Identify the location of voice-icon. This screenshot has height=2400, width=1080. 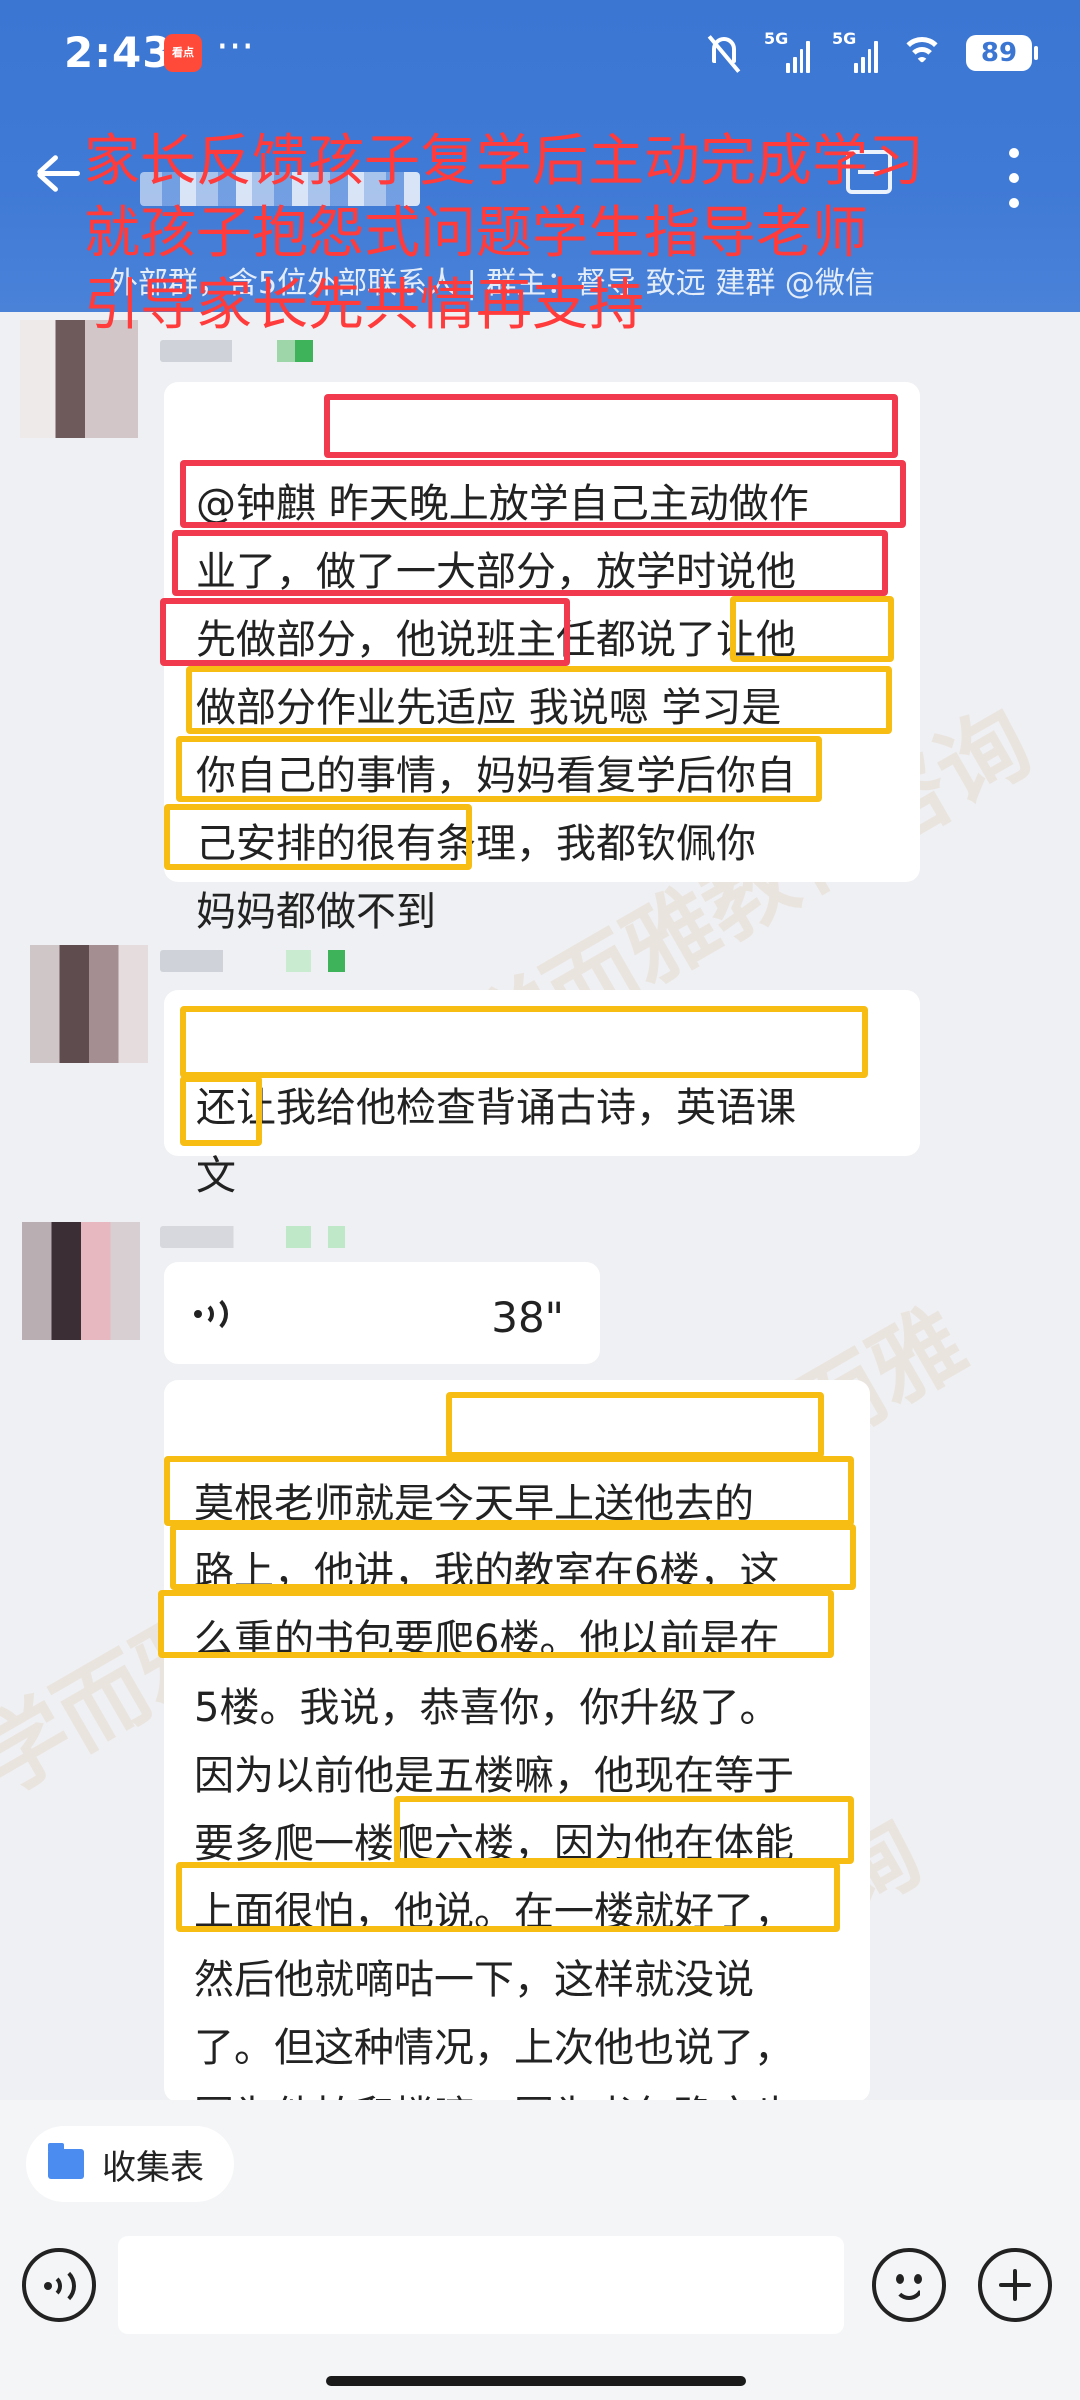
(212, 1314).